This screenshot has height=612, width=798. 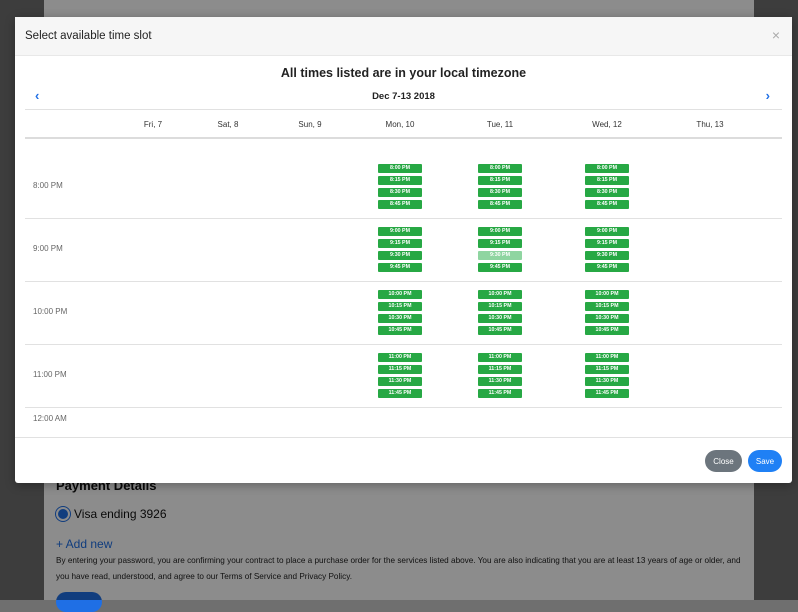 I want to click on close-button: Close, so click(x=723, y=461).